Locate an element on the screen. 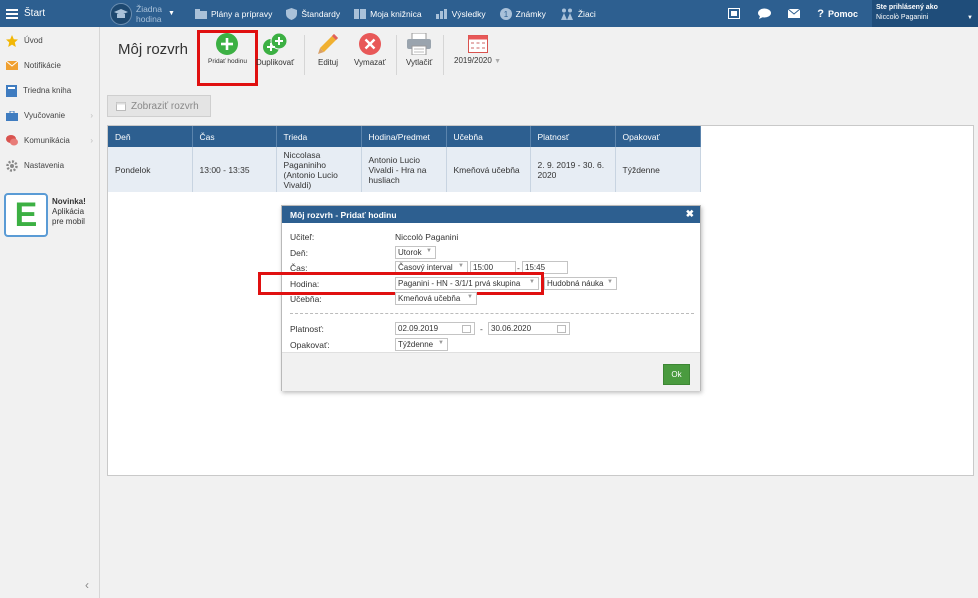 The image size is (978, 598). sidebar-item-uvod: Úvod is located at coordinates (49, 40).